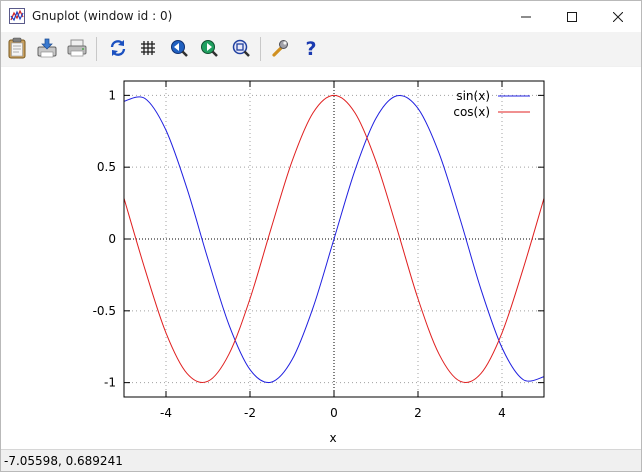  I want to click on x-tick-label: -4, so click(166, 413).